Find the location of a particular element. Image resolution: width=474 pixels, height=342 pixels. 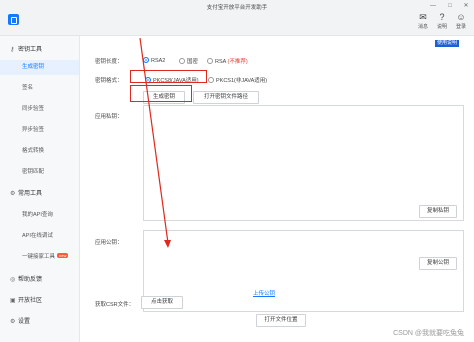

help-label: 说明 is located at coordinates (441, 27).